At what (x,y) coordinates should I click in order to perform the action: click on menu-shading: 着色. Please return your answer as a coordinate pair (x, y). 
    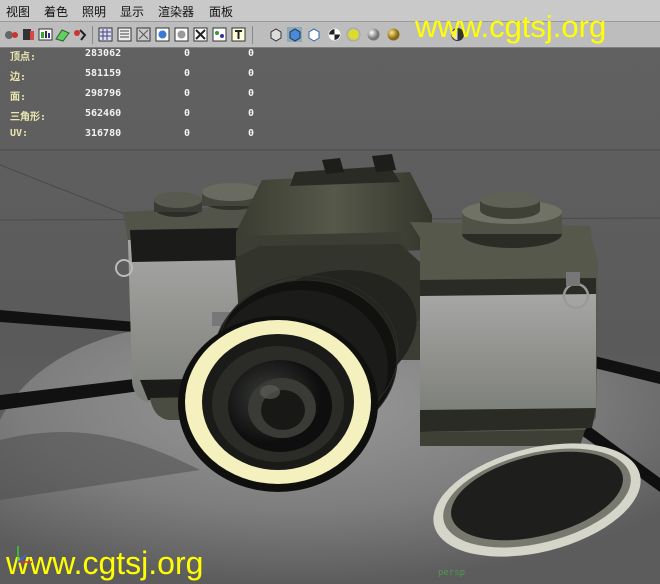
    Looking at the image, I should click on (56, 11).